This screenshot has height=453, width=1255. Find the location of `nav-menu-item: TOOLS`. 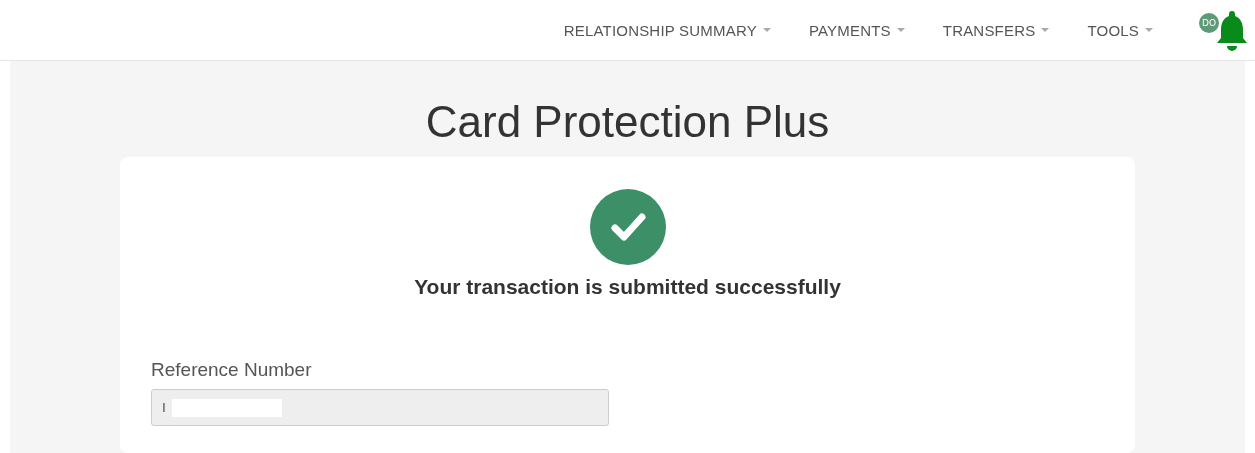

nav-menu-item: TOOLS is located at coordinates (1120, 30).